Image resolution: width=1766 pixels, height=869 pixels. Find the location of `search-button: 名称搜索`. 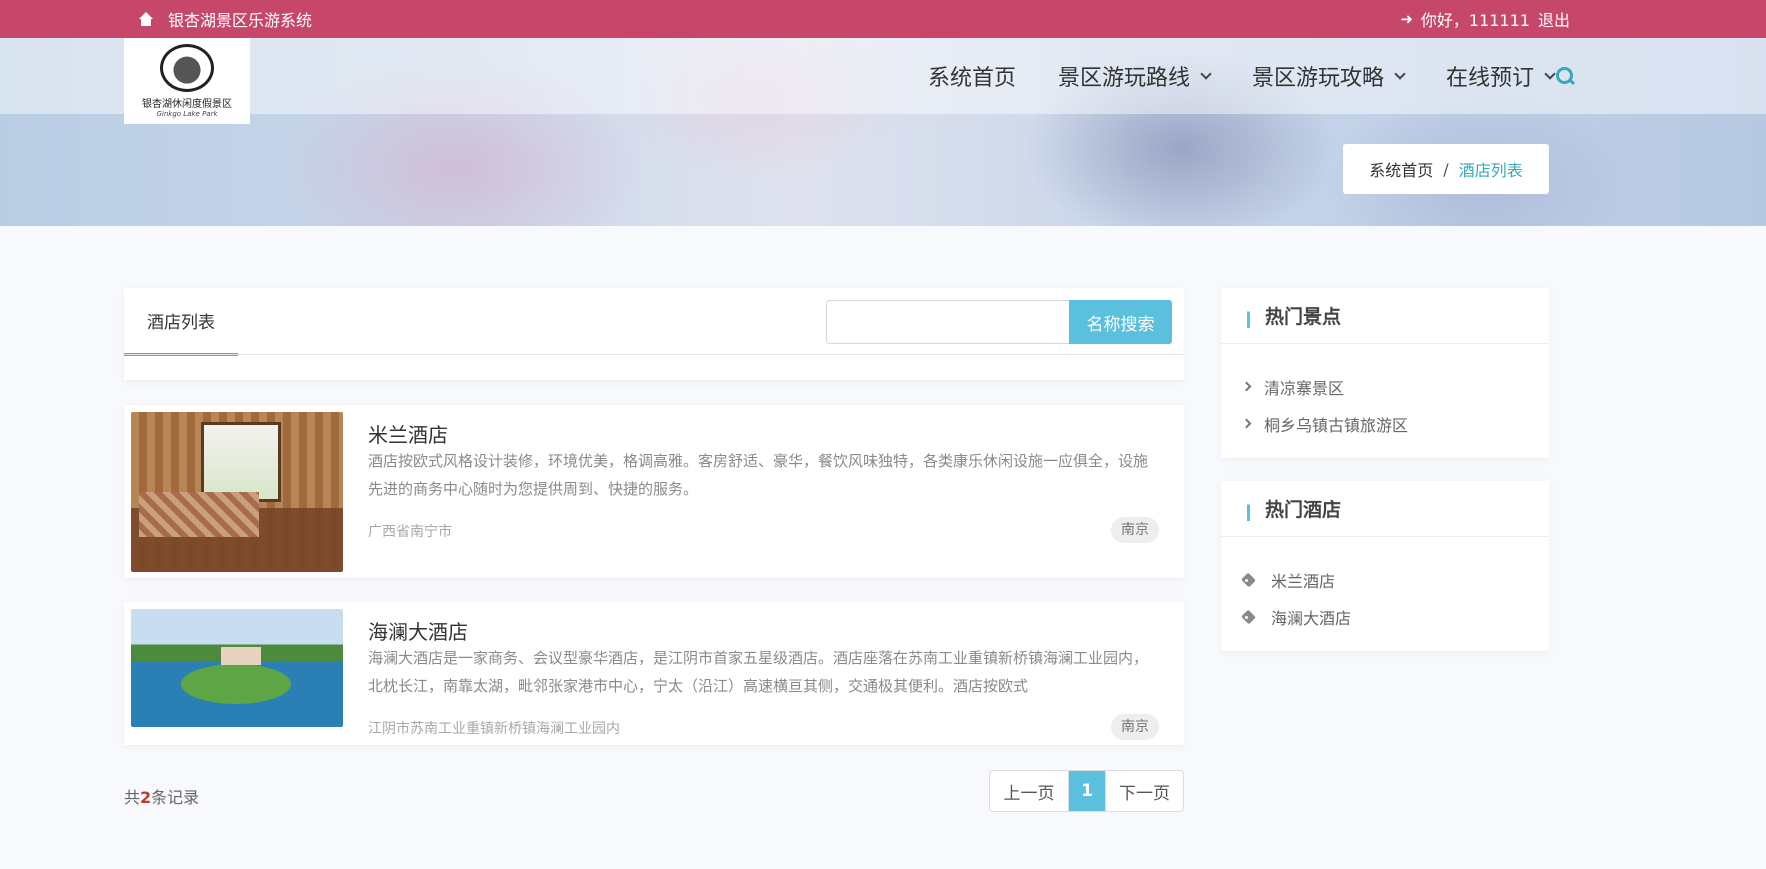

search-button: 名称搜索 is located at coordinates (1120, 322).